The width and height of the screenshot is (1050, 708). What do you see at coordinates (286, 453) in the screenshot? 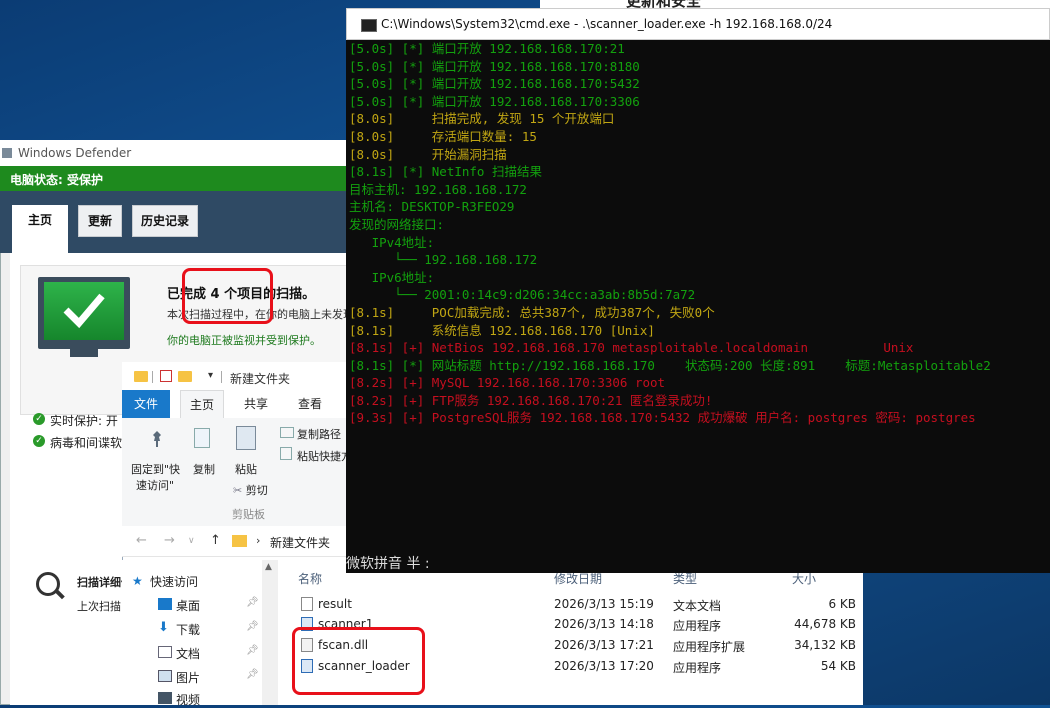
I see `paste-shortcut-icon` at bounding box center [286, 453].